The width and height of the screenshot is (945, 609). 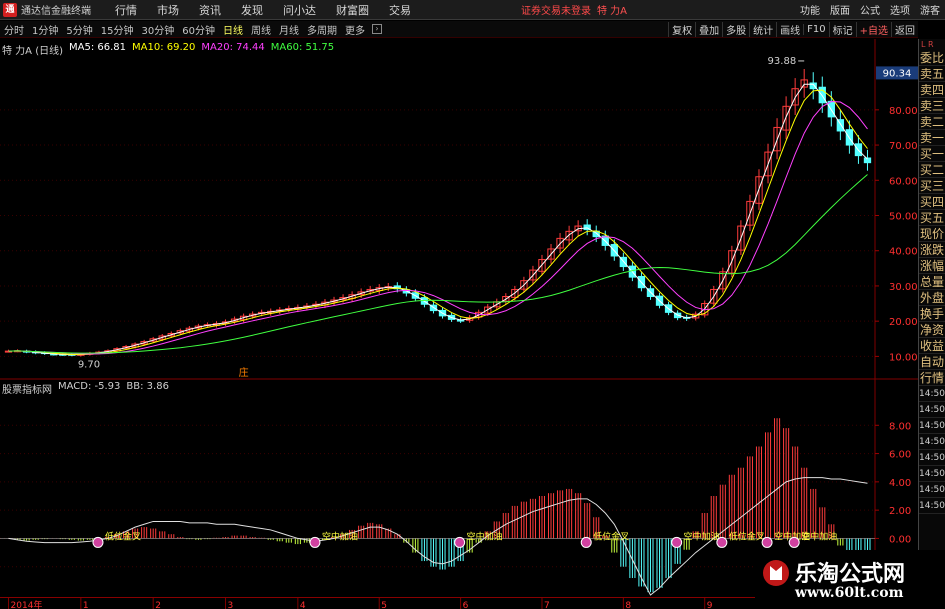 What do you see at coordinates (932, 138) in the screenshot?
I see `panel-item: 卖一` at bounding box center [932, 138].